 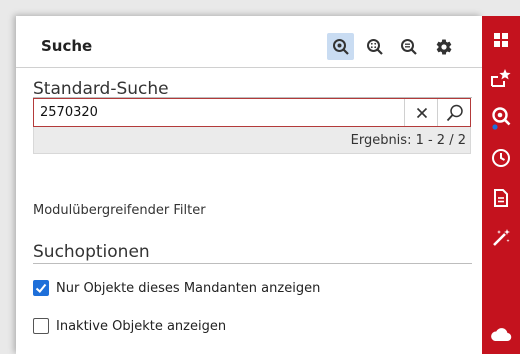 What do you see at coordinates (408, 140) in the screenshot?
I see `result-count: Ergebnis: 1 - 2 / 2` at bounding box center [408, 140].